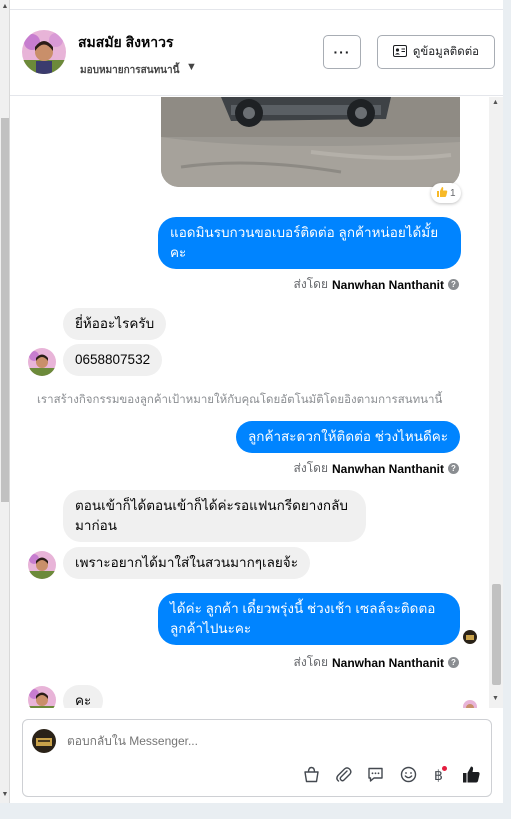 The width and height of the screenshot is (511, 819). I want to click on incoming-message: คะ, so click(83, 696).